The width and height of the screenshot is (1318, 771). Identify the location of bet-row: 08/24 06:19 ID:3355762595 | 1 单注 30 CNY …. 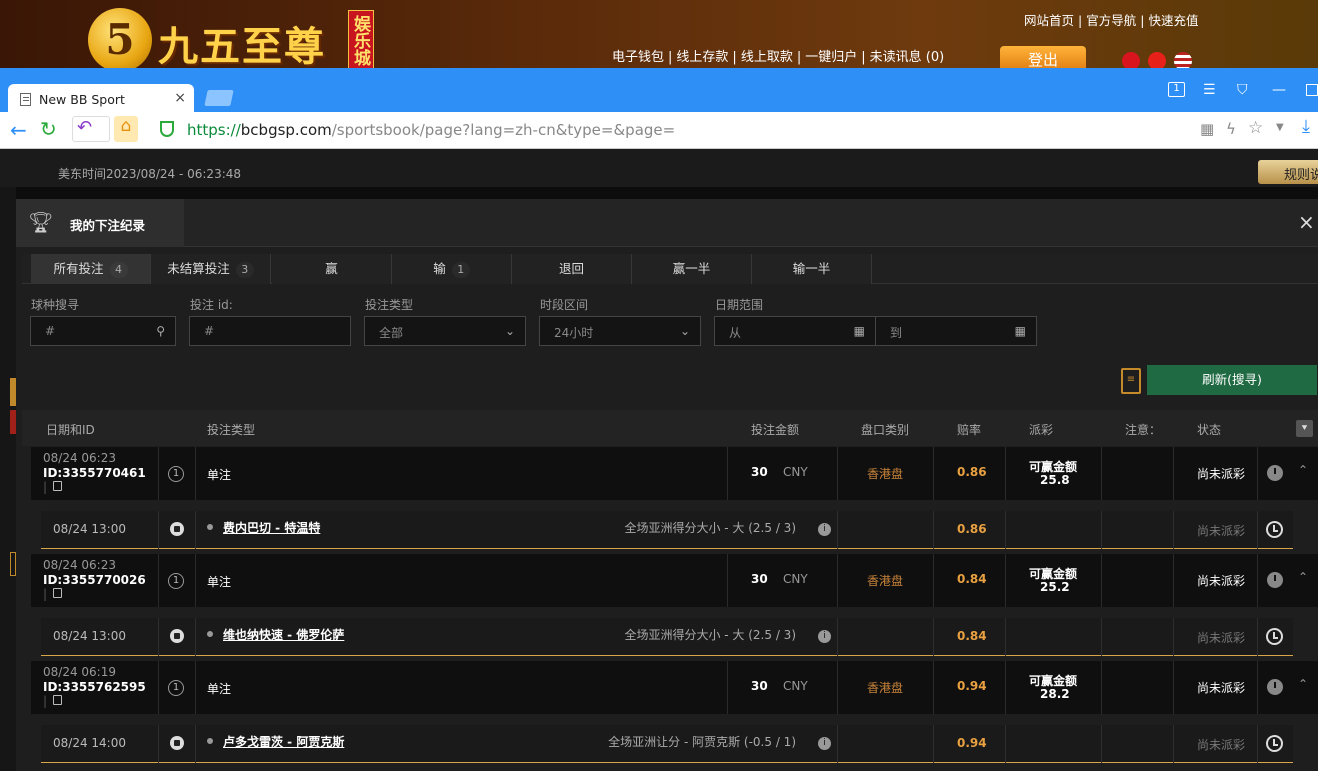
(674, 687).